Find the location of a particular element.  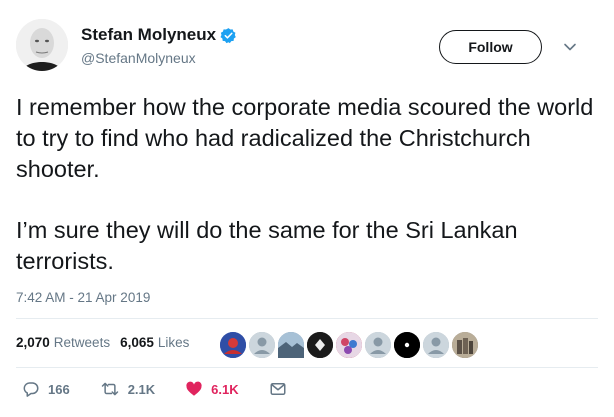

colorful-avatar-icon is located at coordinates (349, 345).